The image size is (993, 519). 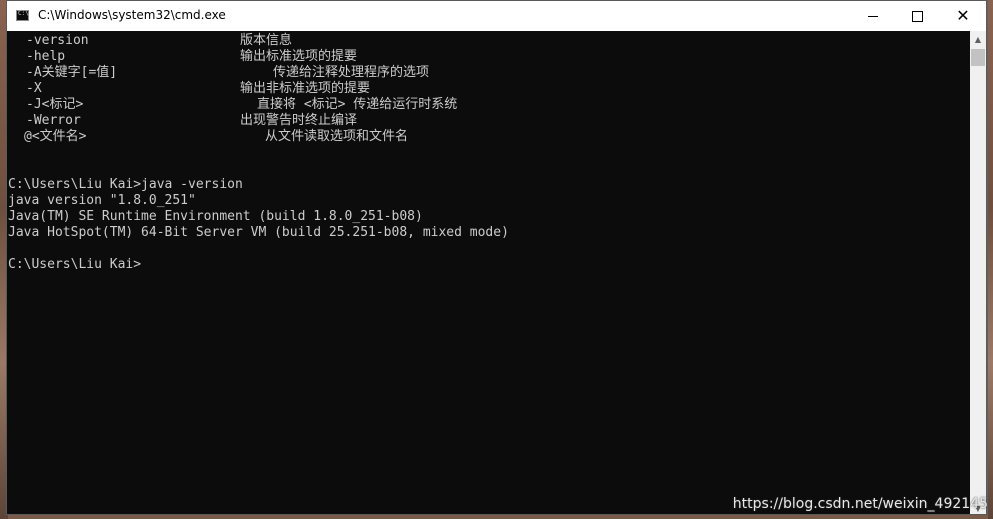 What do you see at coordinates (72, 72) in the screenshot?
I see `option-flag: -A关键字[=值]` at bounding box center [72, 72].